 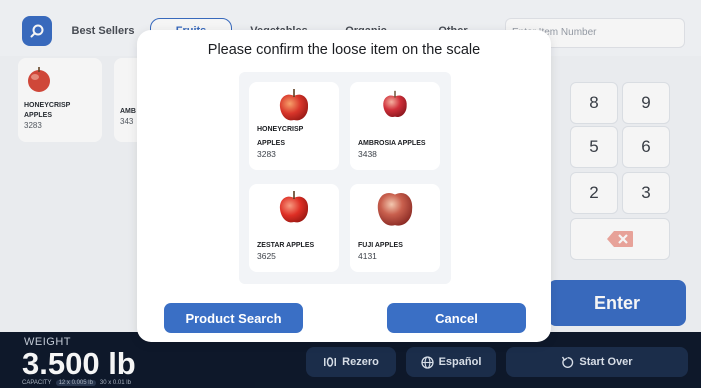 I want to click on item-number: 4131, so click(x=367, y=256).